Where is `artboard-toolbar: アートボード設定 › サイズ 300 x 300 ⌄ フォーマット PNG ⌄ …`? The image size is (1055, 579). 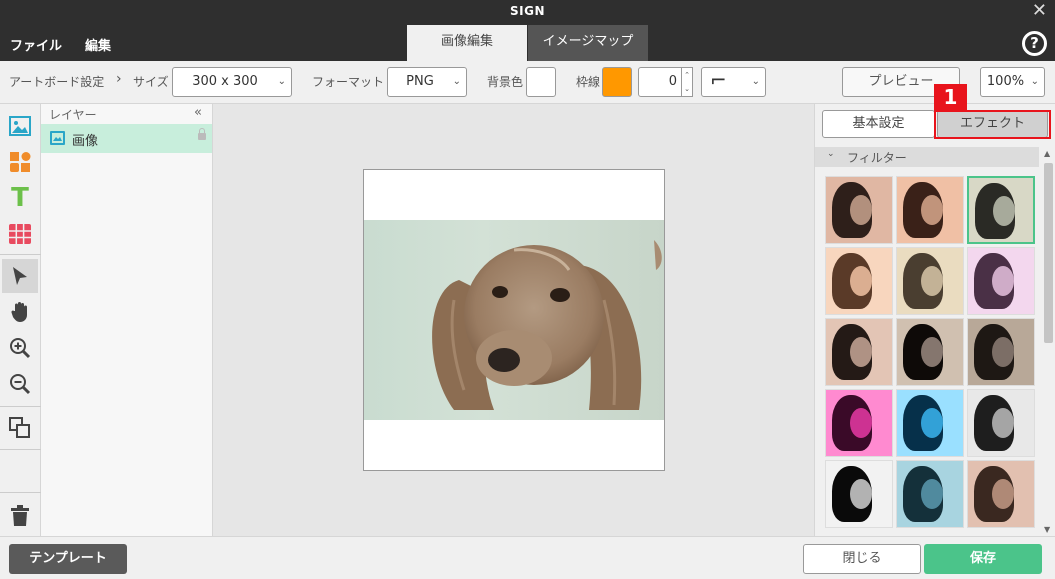
artboard-toolbar: アートボード設定 › サイズ 300 x 300 ⌄ フォーマット PNG ⌄ … is located at coordinates (527, 82).